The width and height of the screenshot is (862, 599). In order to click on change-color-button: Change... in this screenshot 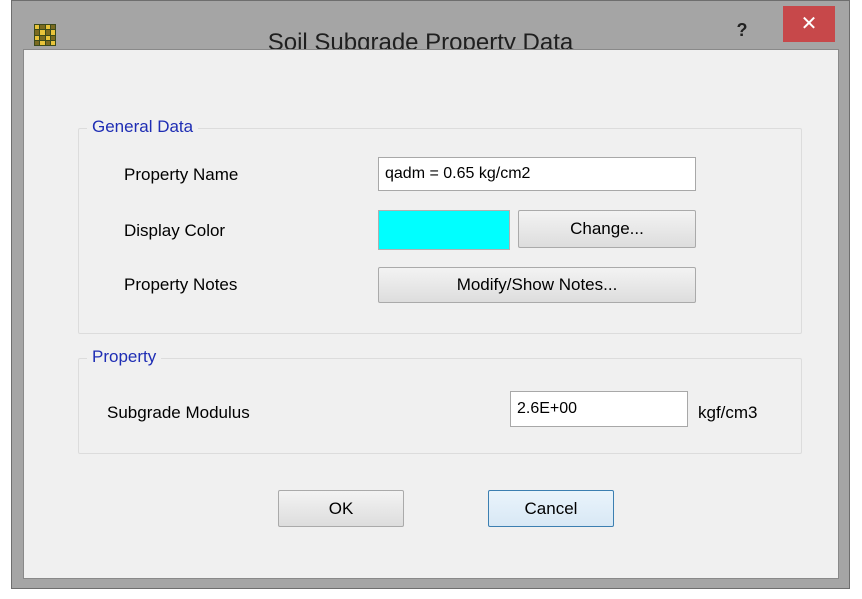, I will do `click(607, 229)`.